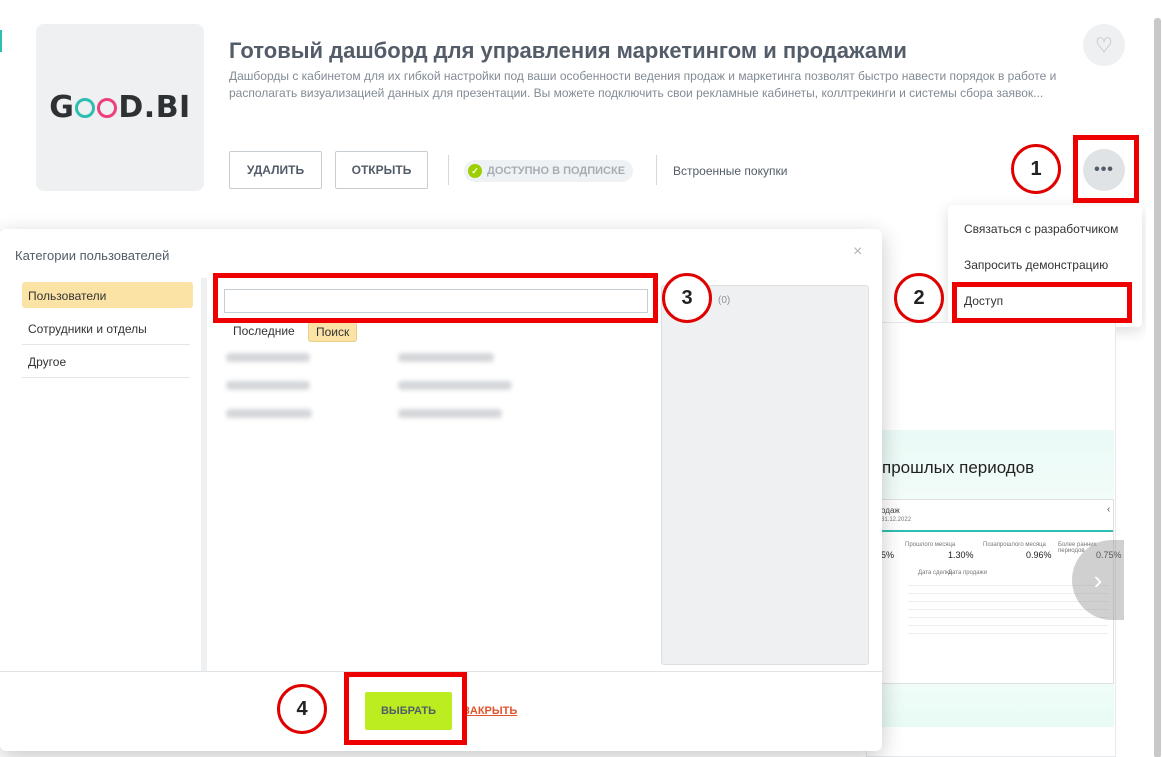  I want to click on logo-text-start: G, so click(62, 107).